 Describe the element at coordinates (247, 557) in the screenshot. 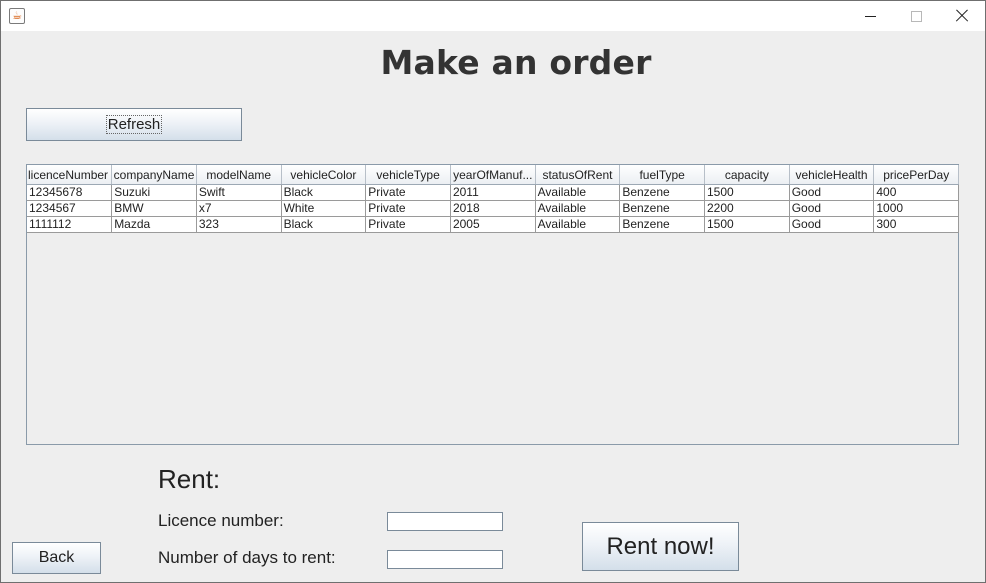

I see `days-to-rent-label: Number of days to rent:` at that location.